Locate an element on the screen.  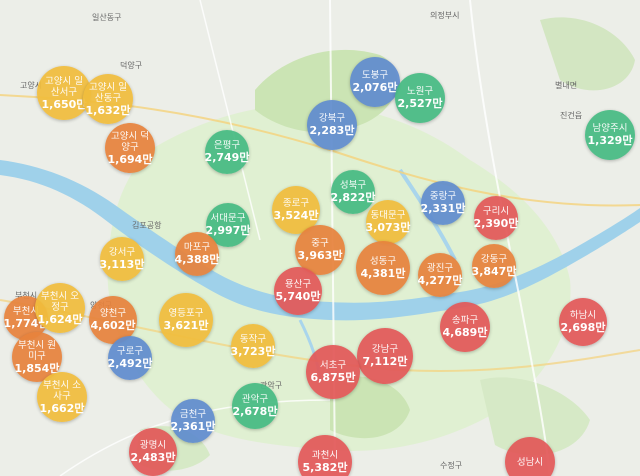
map-place-label: 수정구 is located at coordinates (451, 465).